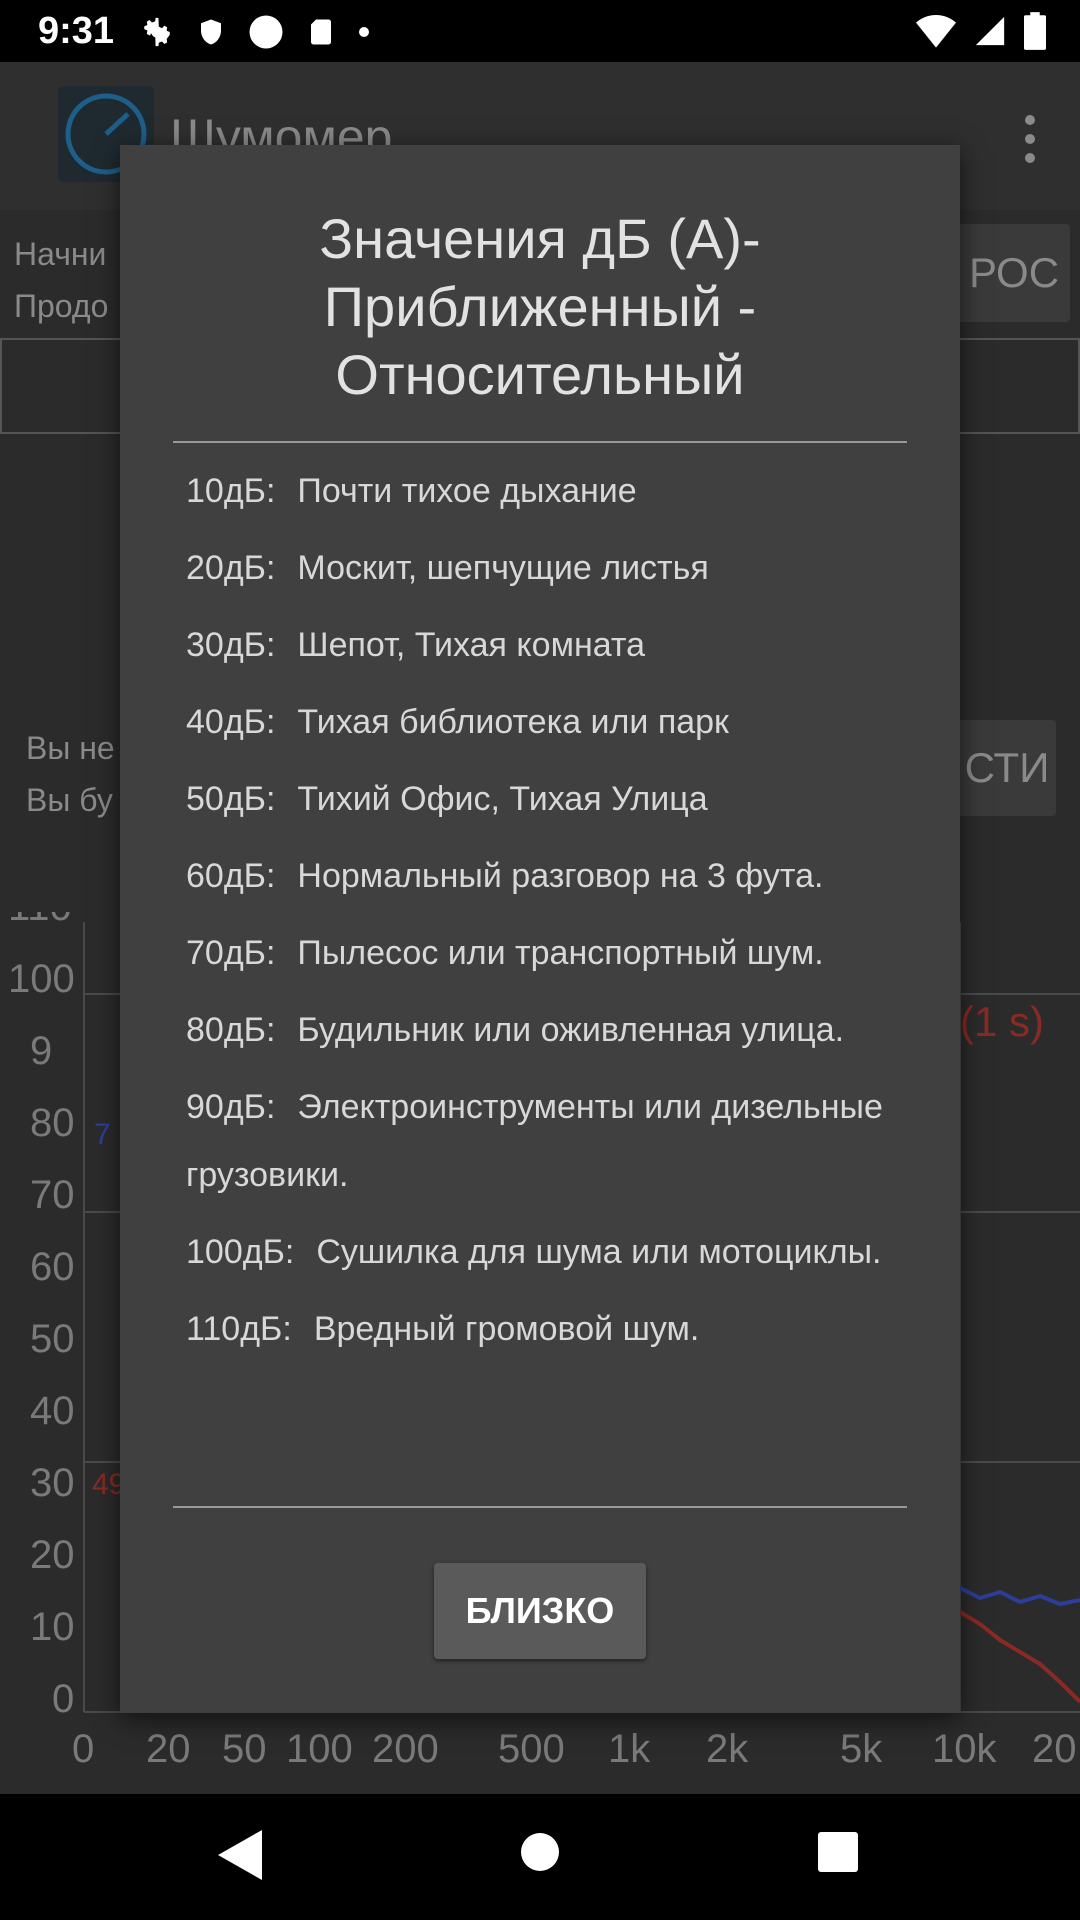 The height and width of the screenshot is (1920, 1080). Describe the element at coordinates (1007, 768) in the screenshot. I see `bg-settings-button: СТИ` at that location.